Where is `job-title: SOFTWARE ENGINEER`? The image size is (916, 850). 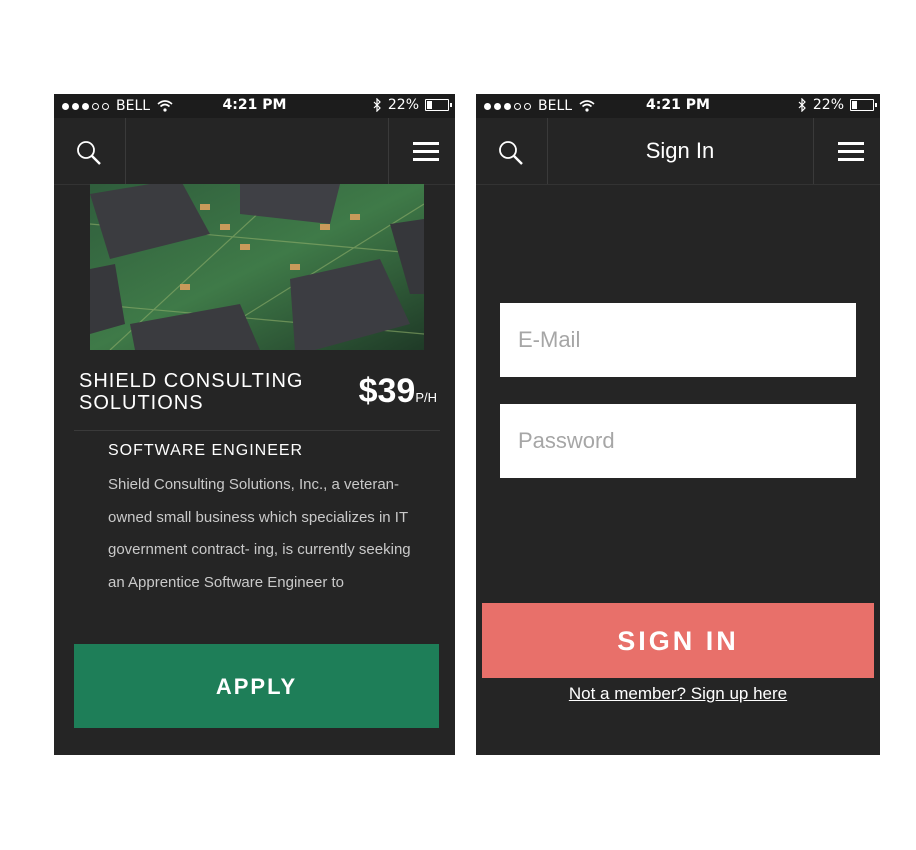 job-title: SOFTWARE ENGINEER is located at coordinates (206, 450).